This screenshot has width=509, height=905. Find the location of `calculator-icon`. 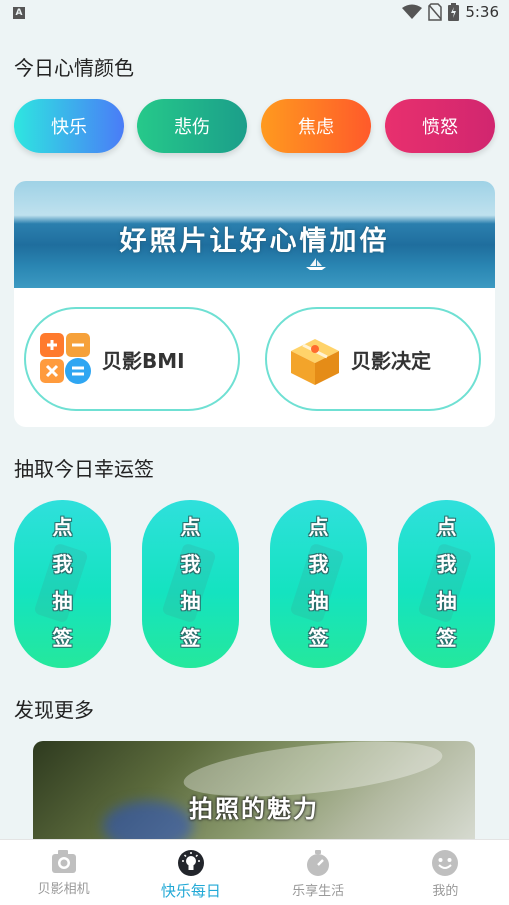

calculator-icon is located at coordinates (65, 358).